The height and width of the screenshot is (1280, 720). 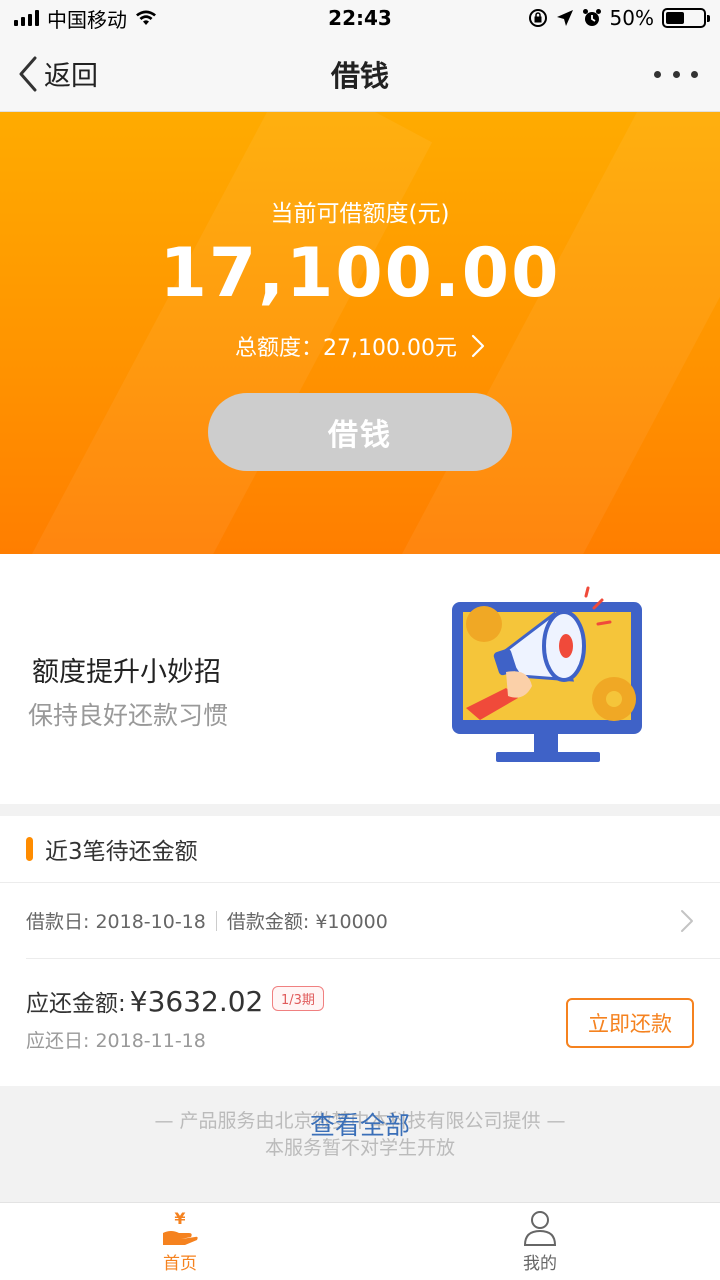 I want to click on user-icon, so click(x=540, y=1228).